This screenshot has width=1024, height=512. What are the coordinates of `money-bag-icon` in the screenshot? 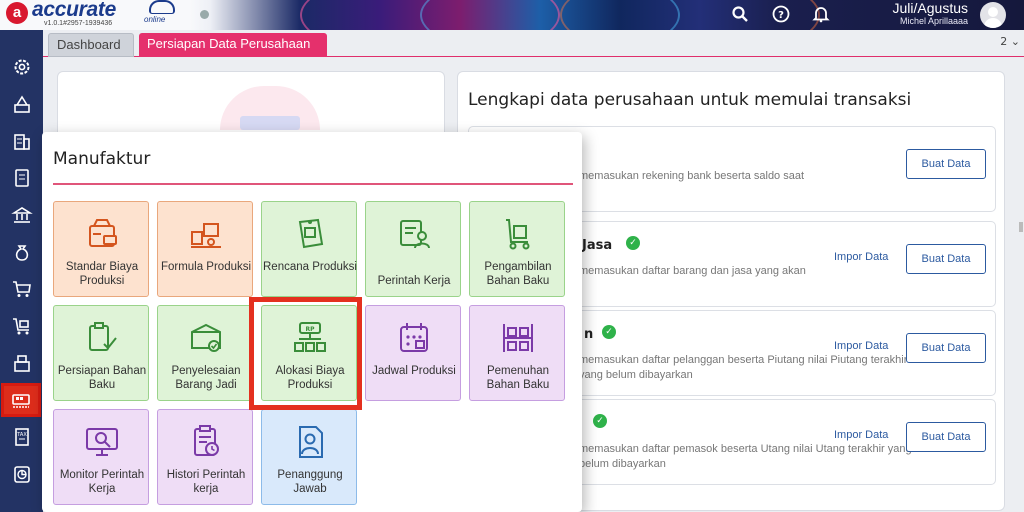 It's located at (21, 253).